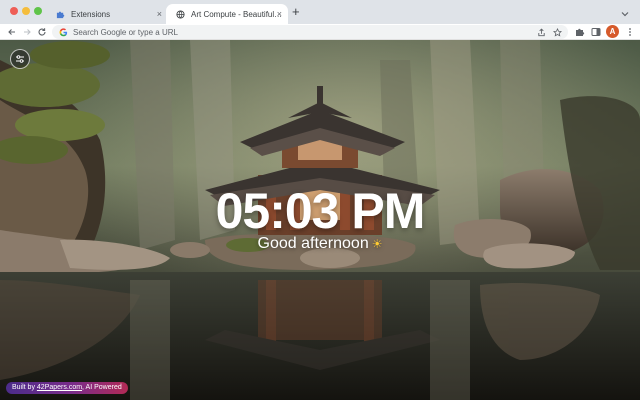 This screenshot has height=400, width=640. I want to click on maximize-window-button, so click(38, 11).